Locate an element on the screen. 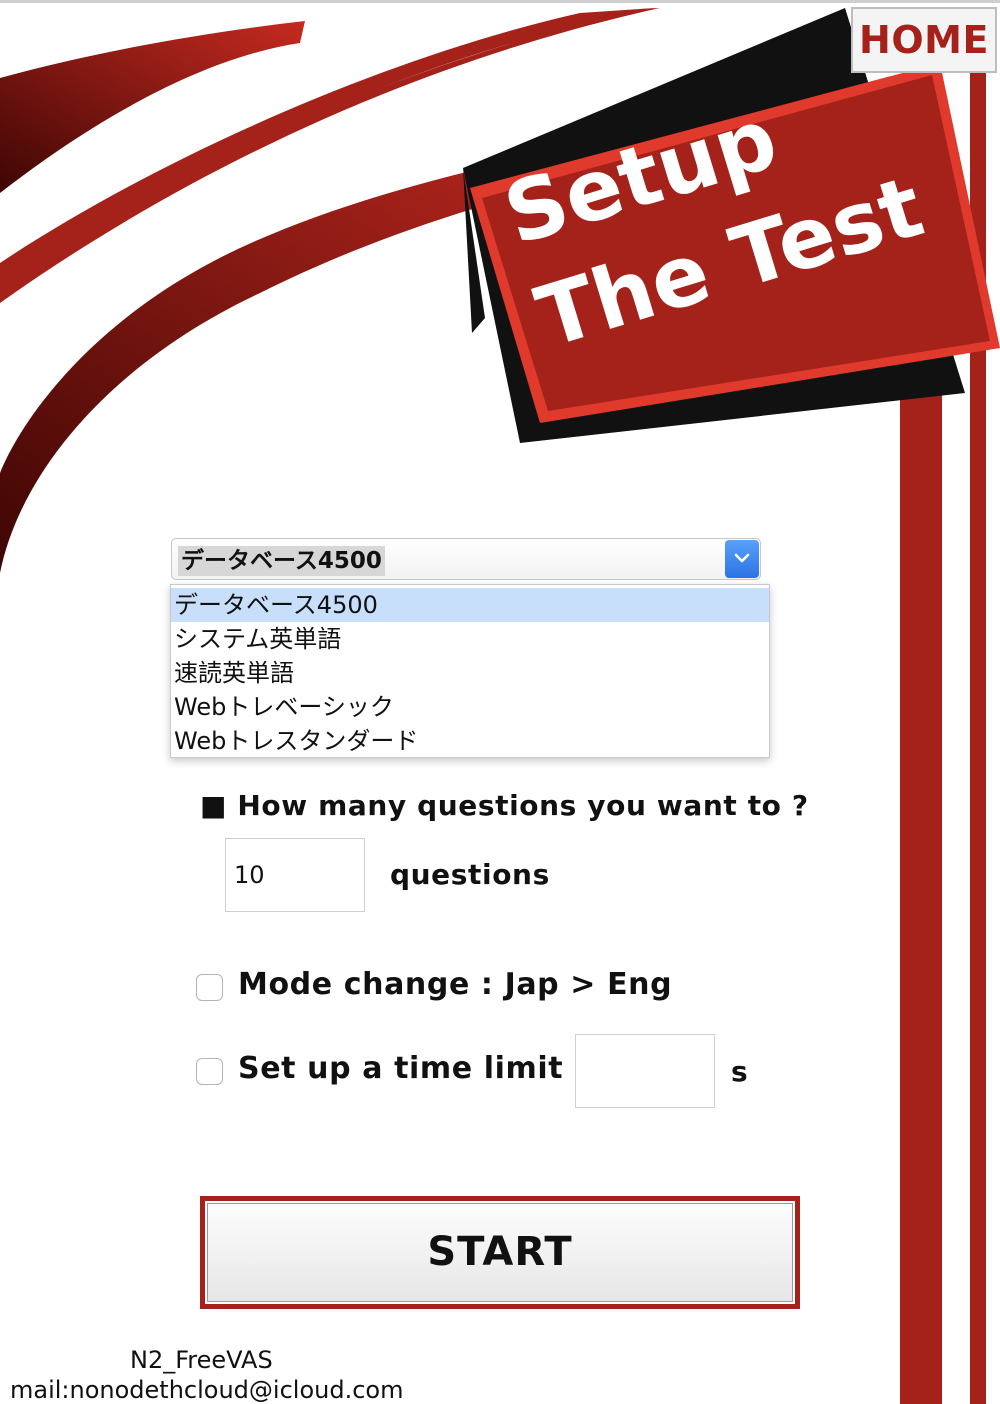 The height and width of the screenshot is (1404, 1000). post-left is located at coordinates (921, 893).